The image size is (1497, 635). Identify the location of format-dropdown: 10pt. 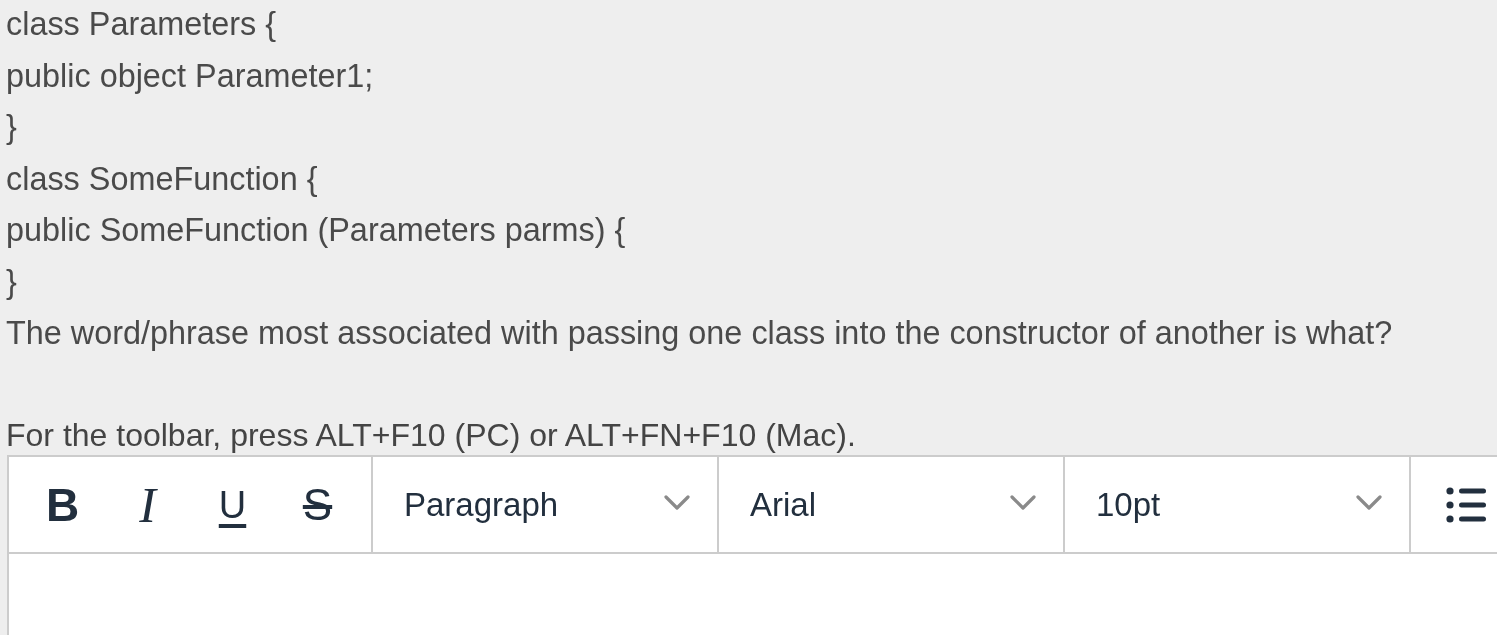
(1238, 504).